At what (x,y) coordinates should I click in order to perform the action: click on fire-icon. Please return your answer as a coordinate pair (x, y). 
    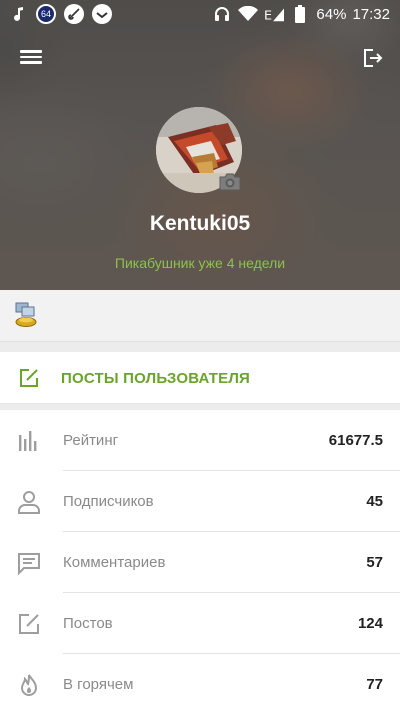
    Looking at the image, I should click on (29, 685).